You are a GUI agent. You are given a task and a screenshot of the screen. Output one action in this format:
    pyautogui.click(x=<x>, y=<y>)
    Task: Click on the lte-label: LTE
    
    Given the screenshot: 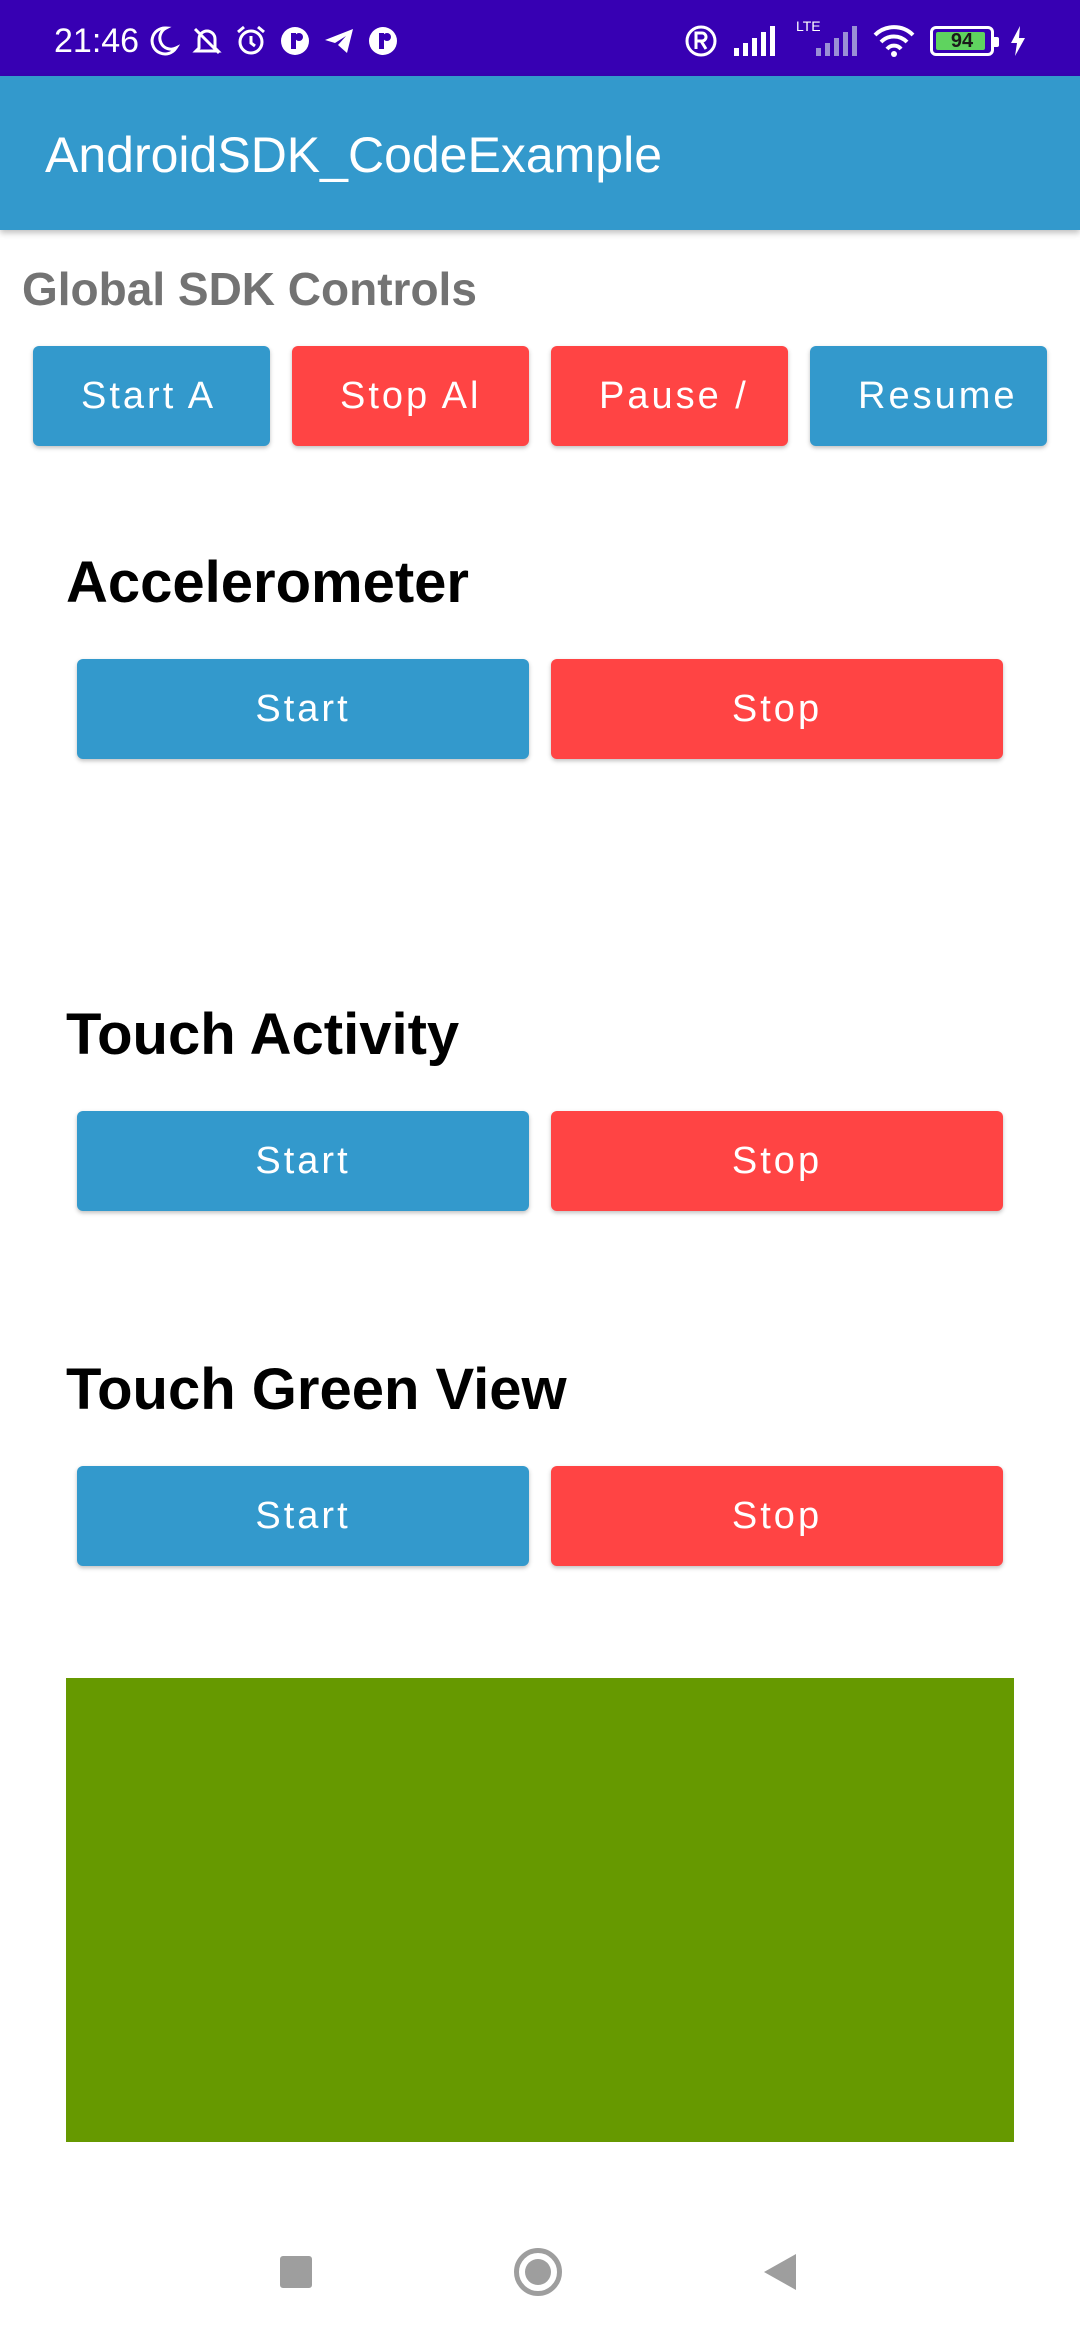 What is the action you would take?
    pyautogui.click(x=808, y=26)
    